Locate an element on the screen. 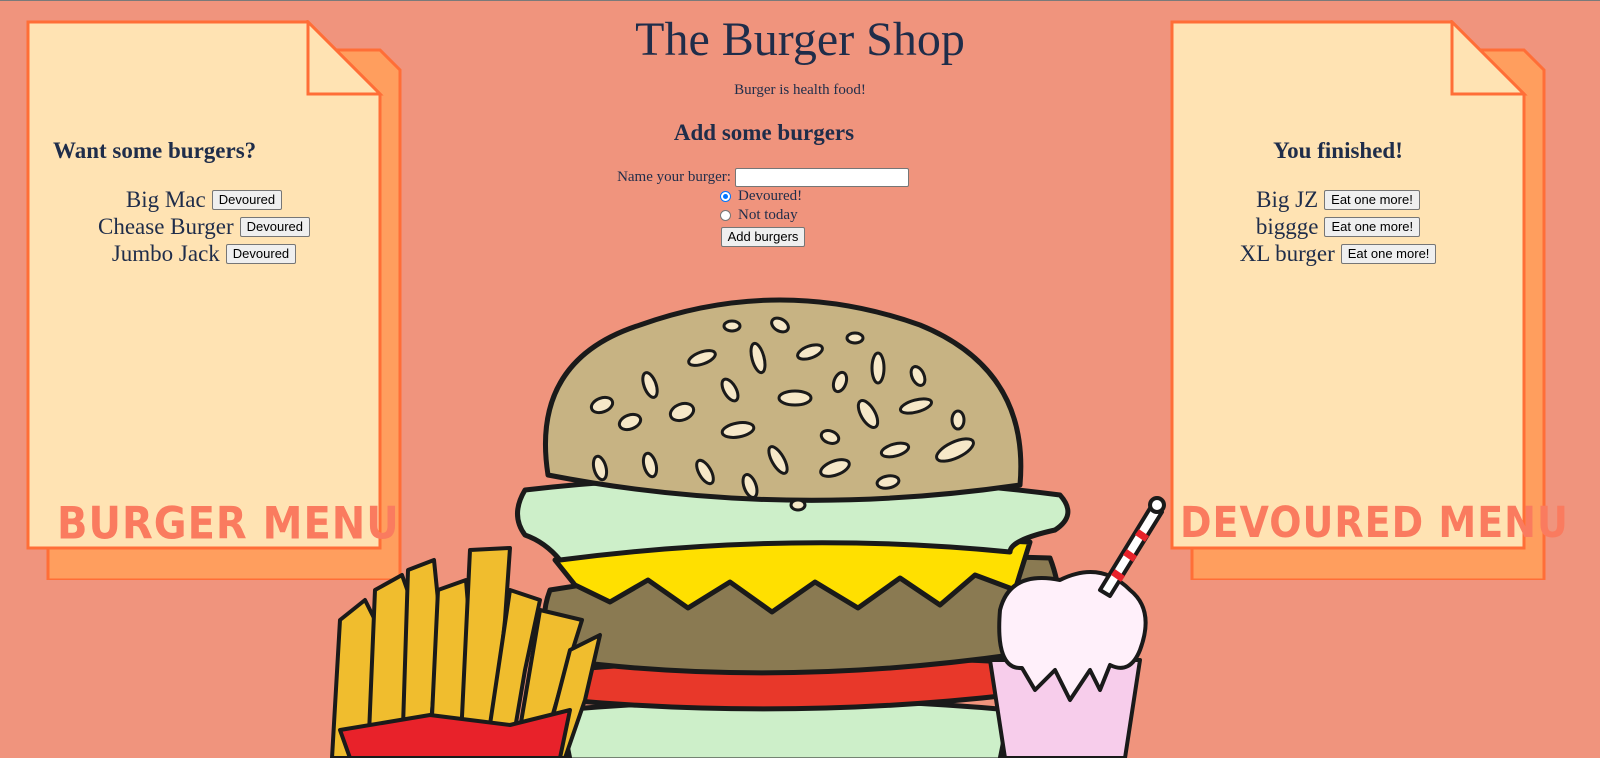 This screenshot has width=1600, height=758. list-item: XL burger Eat one more! is located at coordinates (1338, 253).